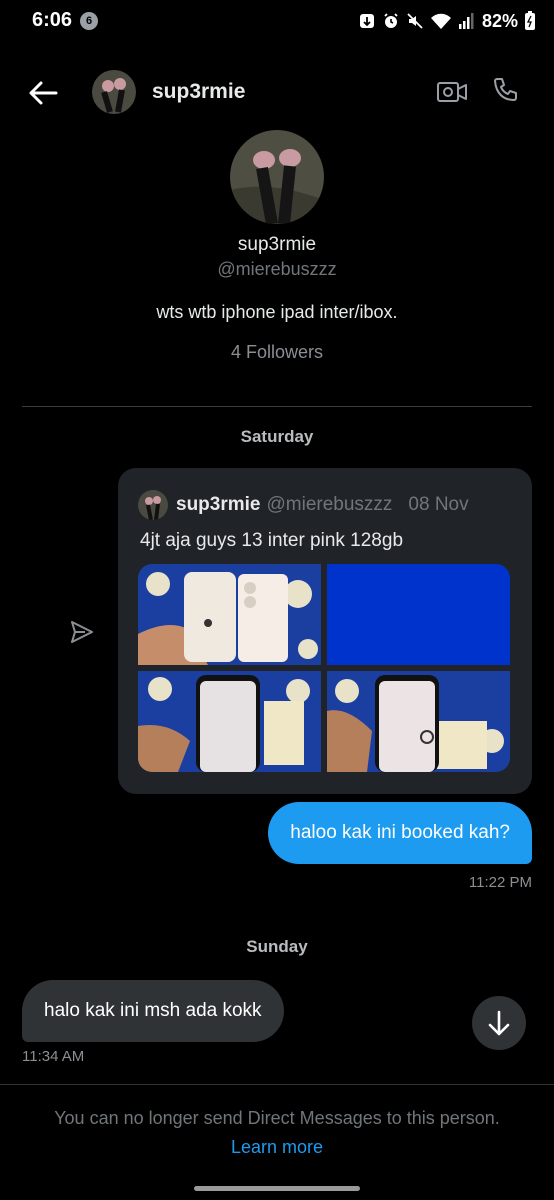 Image resolution: width=554 pixels, height=1200 pixels. What do you see at coordinates (52, 20) in the screenshot?
I see `status-time: 6:06` at bounding box center [52, 20].